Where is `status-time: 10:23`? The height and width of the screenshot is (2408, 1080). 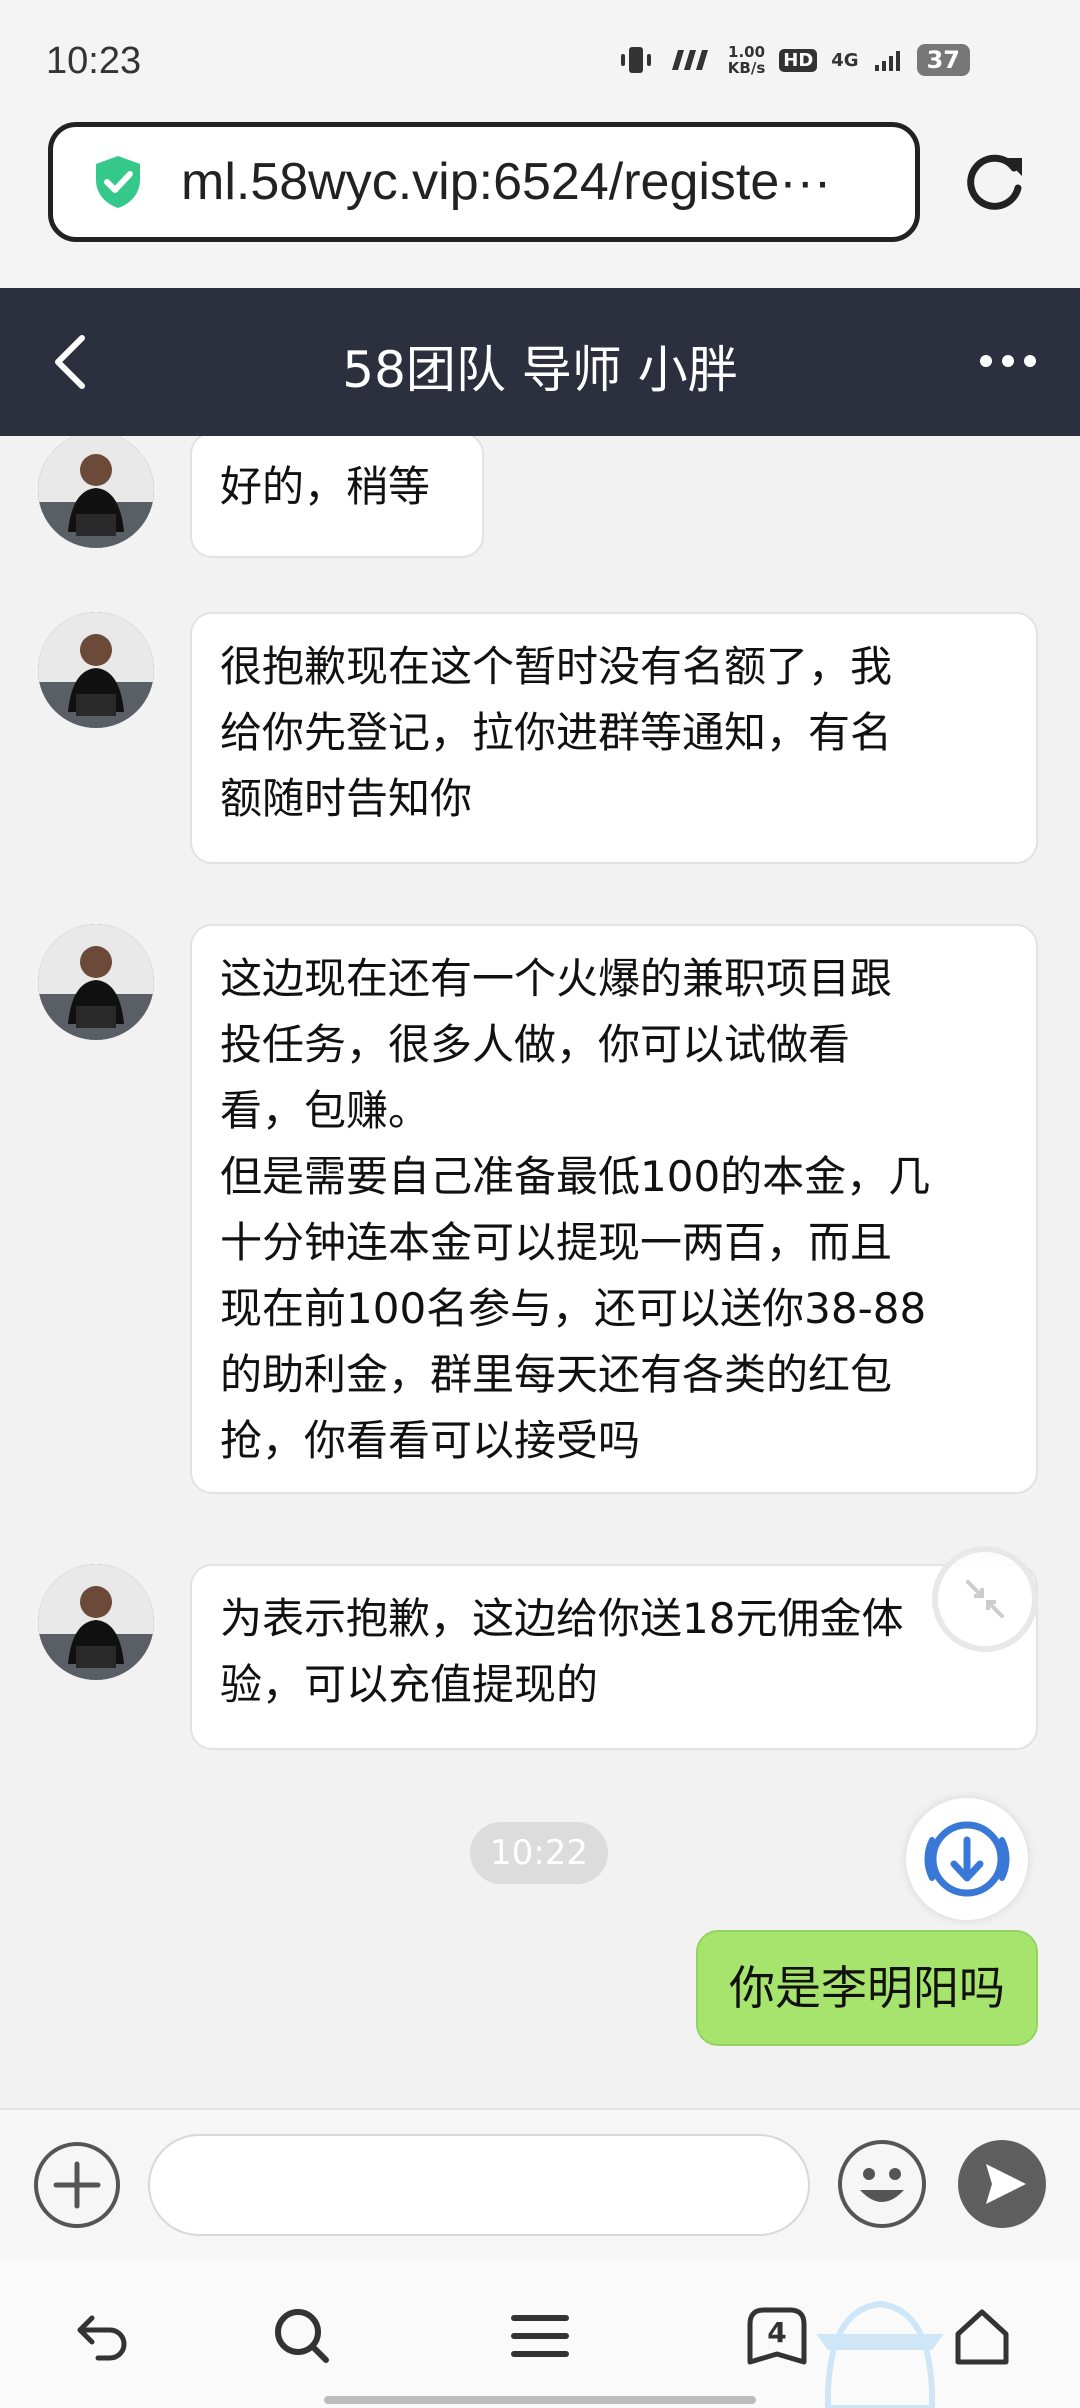 status-time: 10:23 is located at coordinates (94, 61).